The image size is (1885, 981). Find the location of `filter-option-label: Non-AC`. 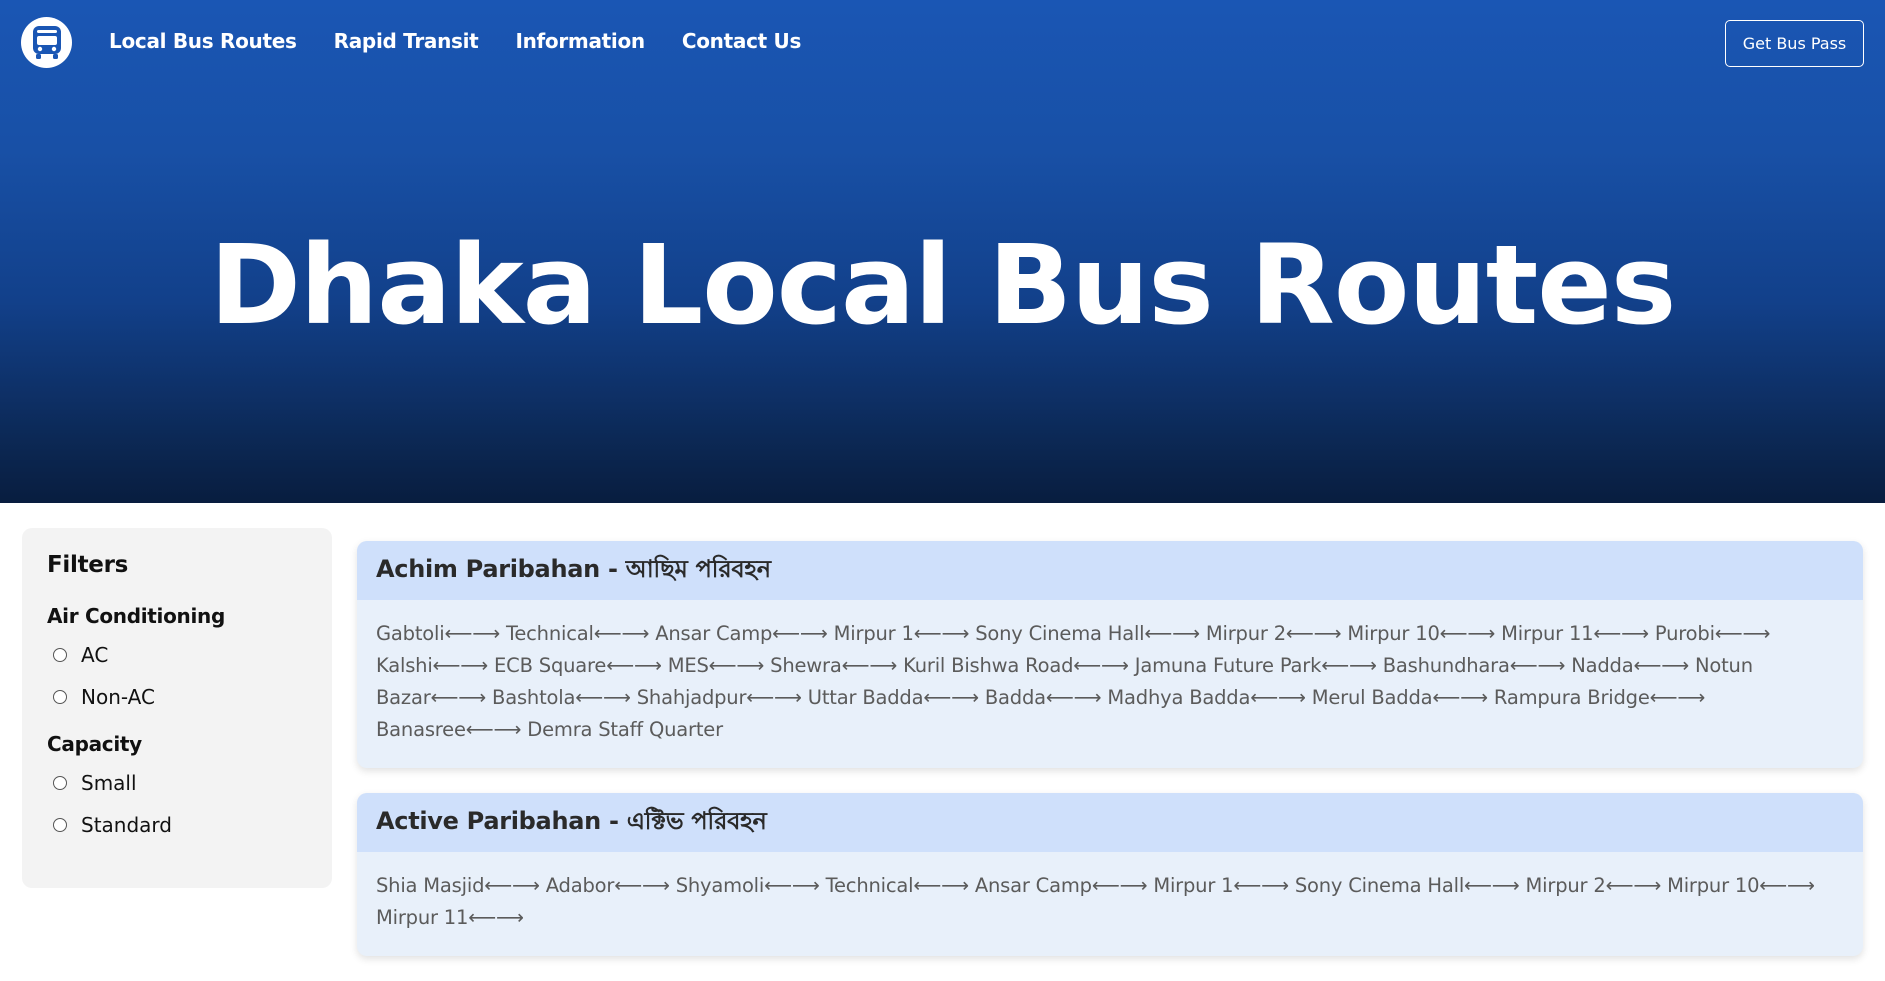

filter-option-label: Non-AC is located at coordinates (118, 697).